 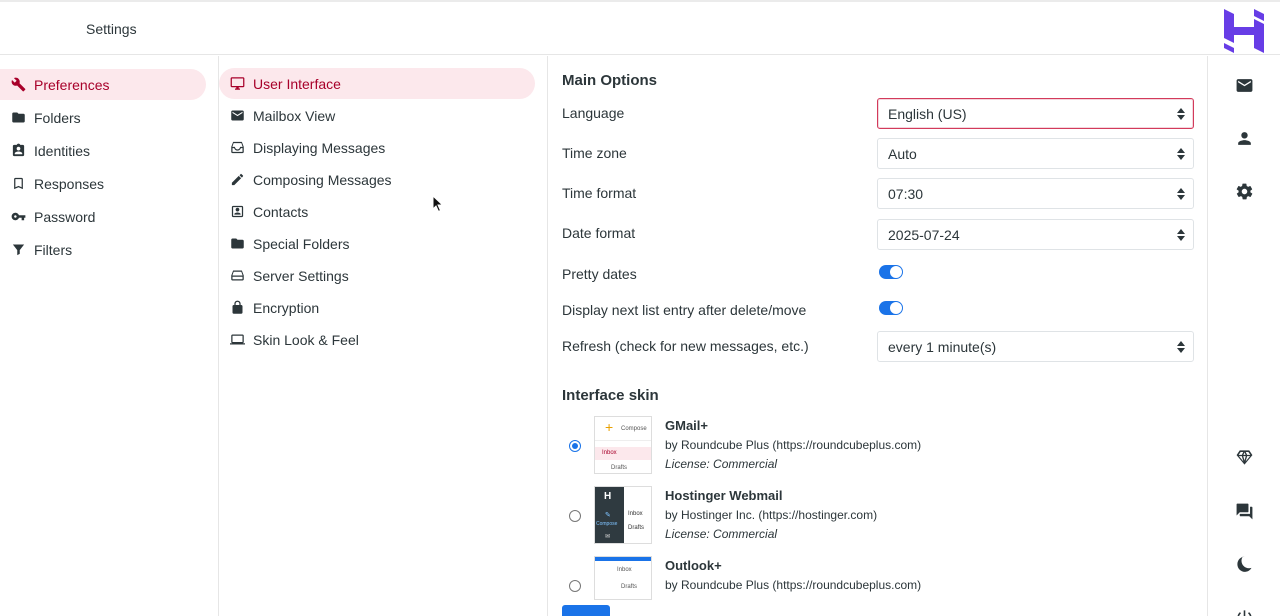 What do you see at coordinates (1244, 191) in the screenshot?
I see `settings-gear-icon` at bounding box center [1244, 191].